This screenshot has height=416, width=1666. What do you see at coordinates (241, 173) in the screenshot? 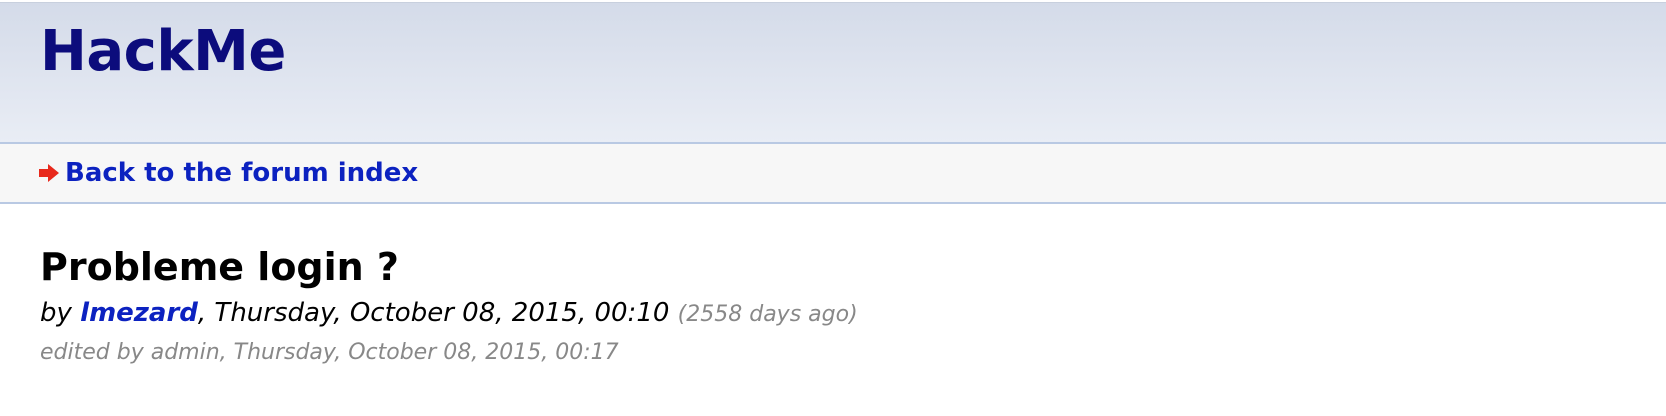
I see `back-link-label: Back to the forum index` at bounding box center [241, 173].